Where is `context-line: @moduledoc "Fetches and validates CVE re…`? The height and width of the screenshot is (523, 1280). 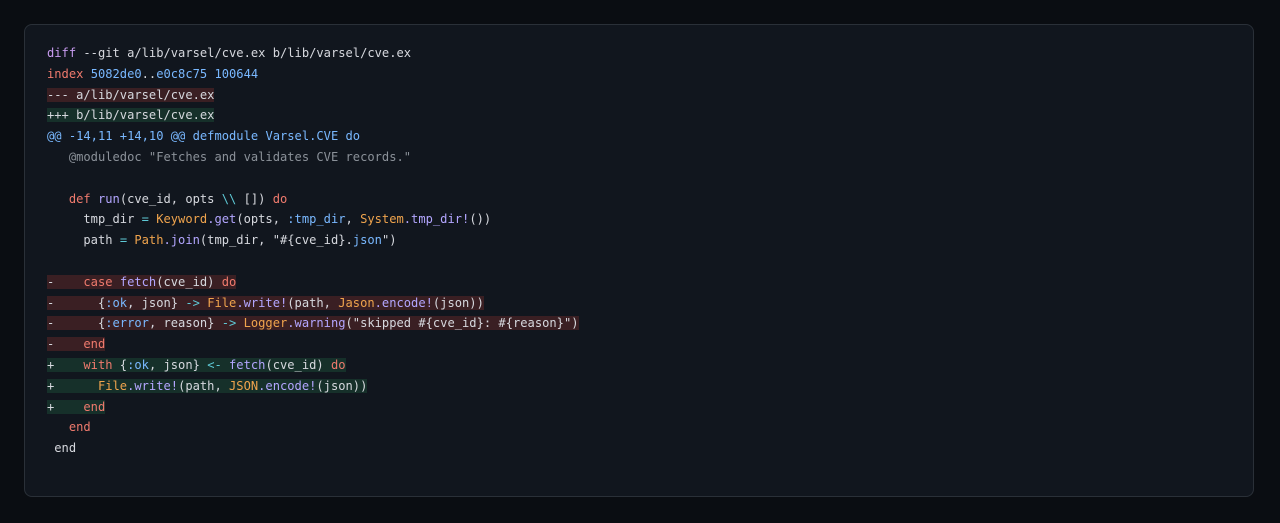 context-line: @moduledoc "Fetches and validates CVE re… is located at coordinates (313, 157).